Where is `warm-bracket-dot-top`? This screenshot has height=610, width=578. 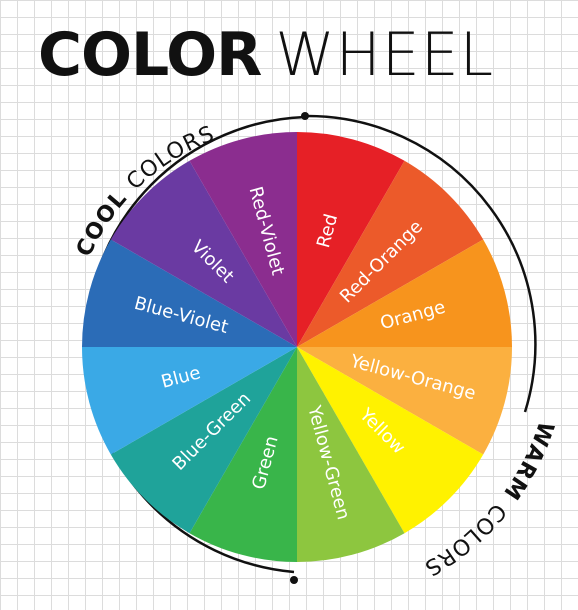 warm-bracket-dot-top is located at coordinates (305, 116).